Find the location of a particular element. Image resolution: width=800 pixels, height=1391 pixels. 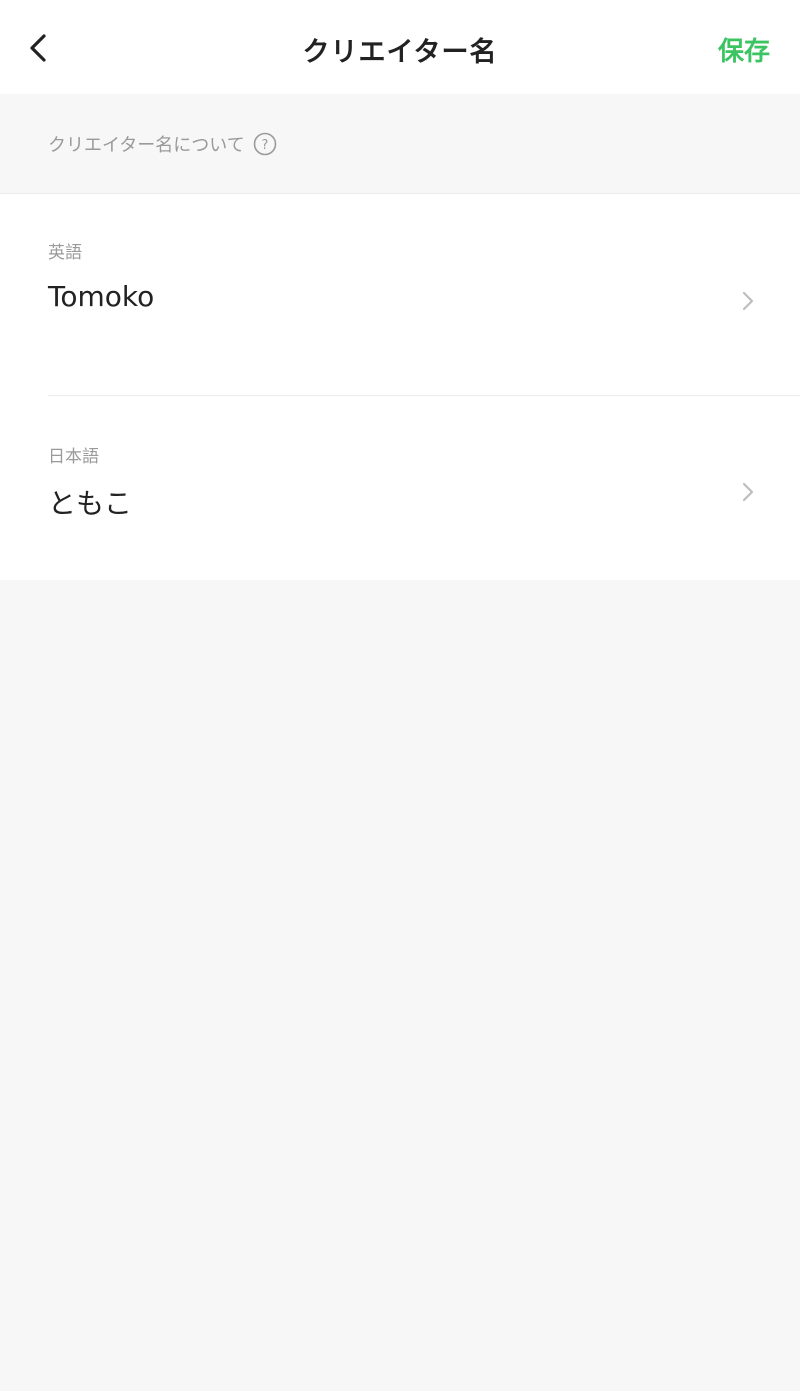

japanese-name-label: 日本語 is located at coordinates (73, 457).